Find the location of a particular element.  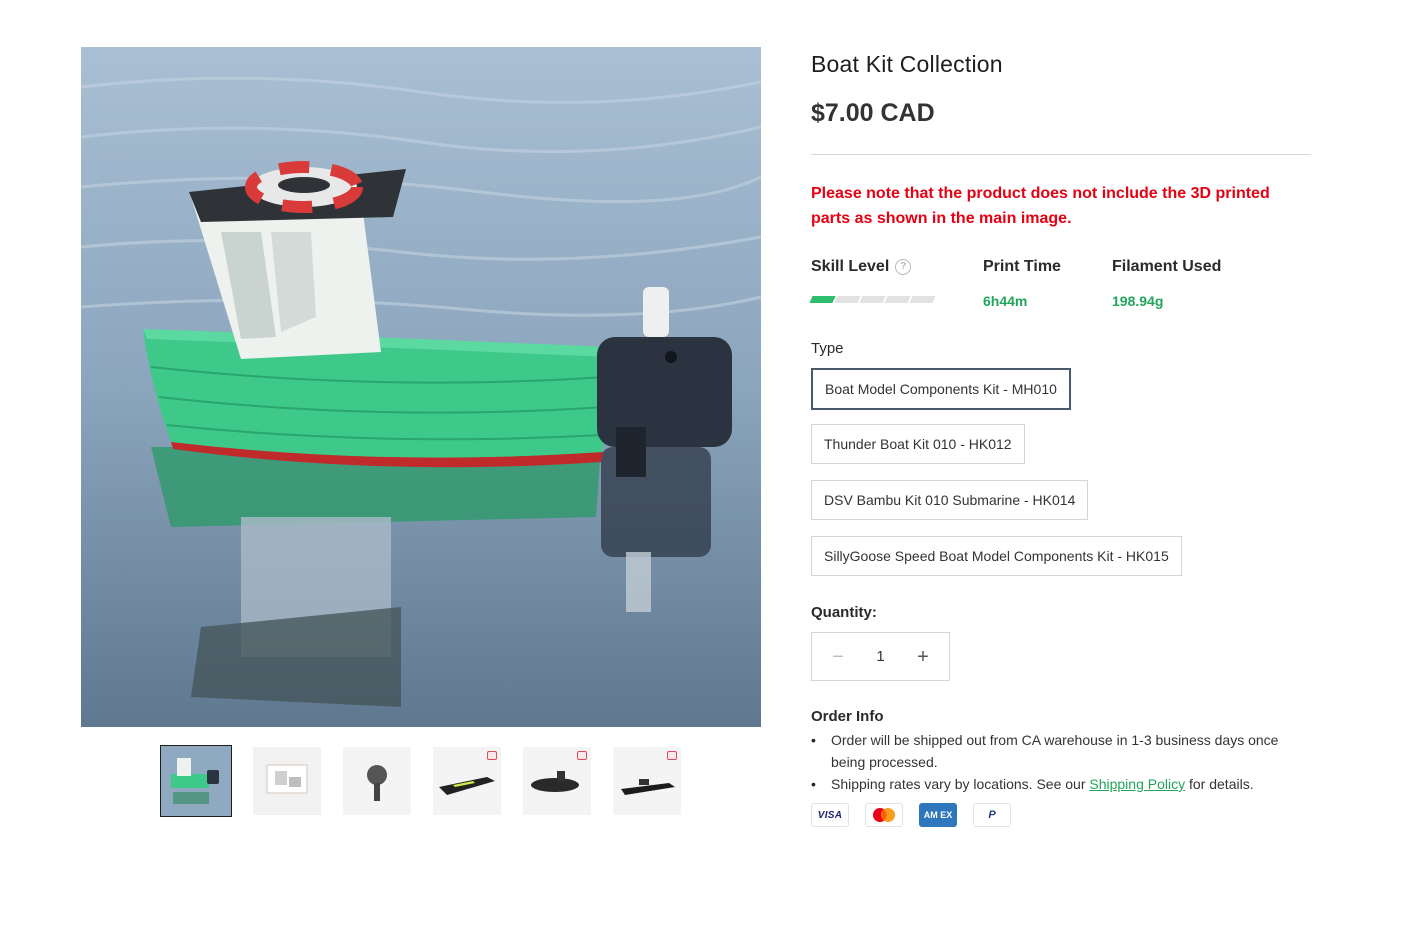

motor-thumbnail-image is located at coordinates (377, 781).